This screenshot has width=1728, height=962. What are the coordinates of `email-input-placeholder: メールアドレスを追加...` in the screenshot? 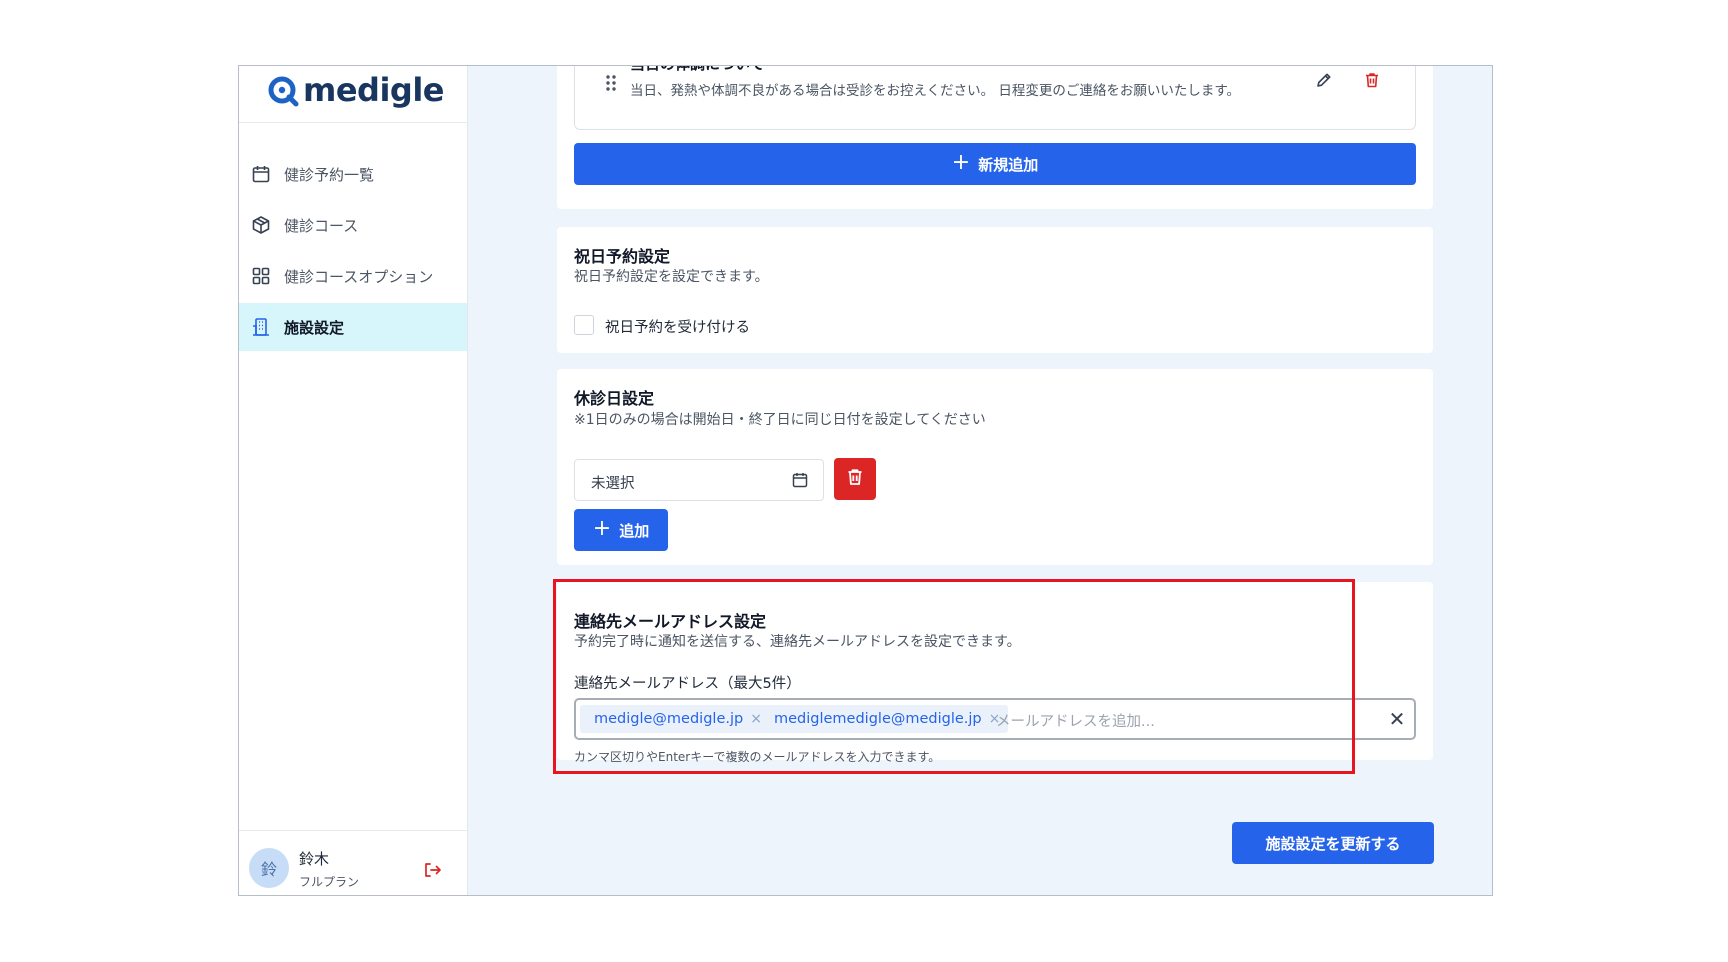 It's located at (1075, 720).